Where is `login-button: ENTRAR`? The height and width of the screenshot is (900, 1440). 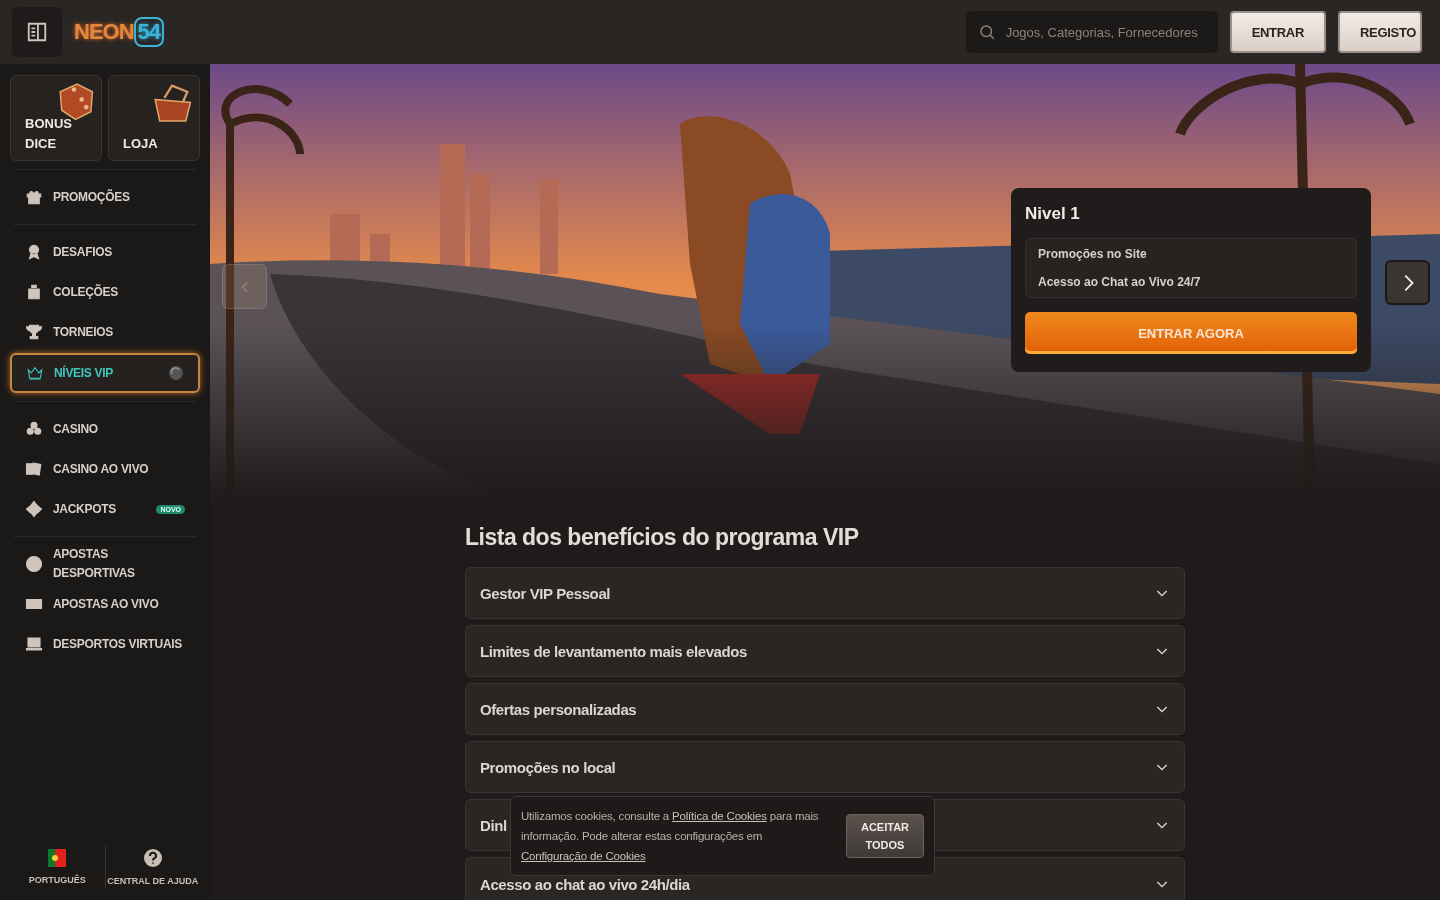 login-button: ENTRAR is located at coordinates (1277, 32).